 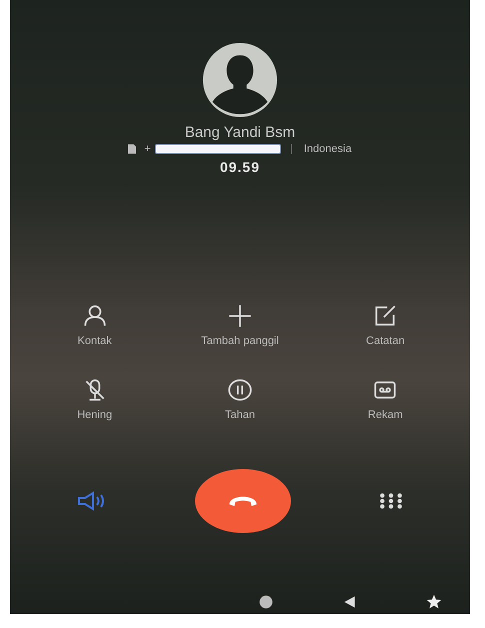 What do you see at coordinates (385, 415) in the screenshot?
I see `action-label: Rekam` at bounding box center [385, 415].